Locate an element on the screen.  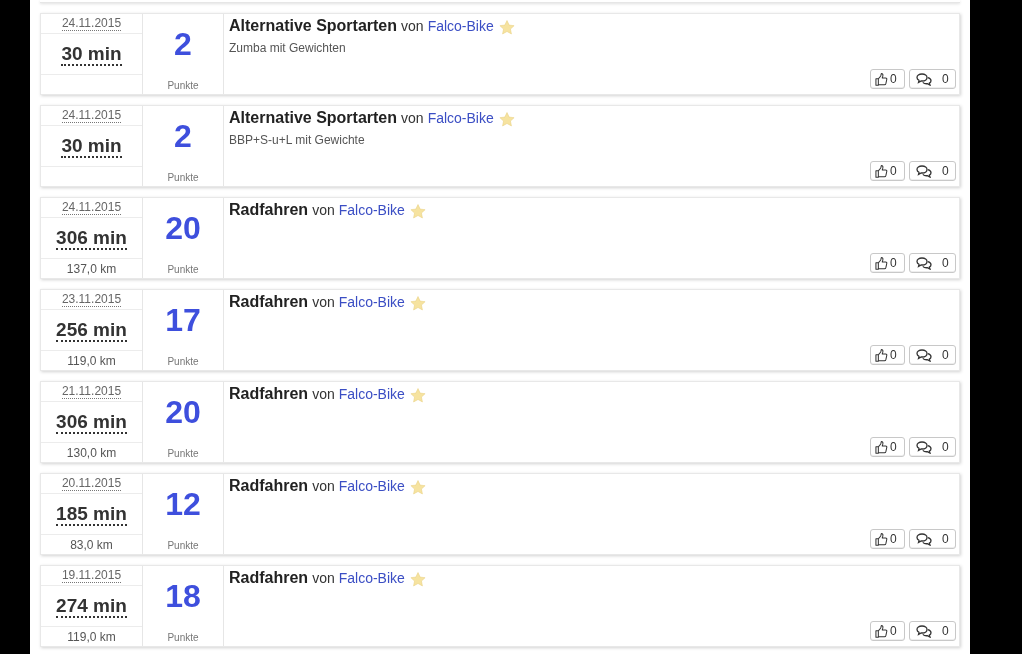
activity-description: BBP+S-u+L mit Gewichte is located at coordinates (297, 140).